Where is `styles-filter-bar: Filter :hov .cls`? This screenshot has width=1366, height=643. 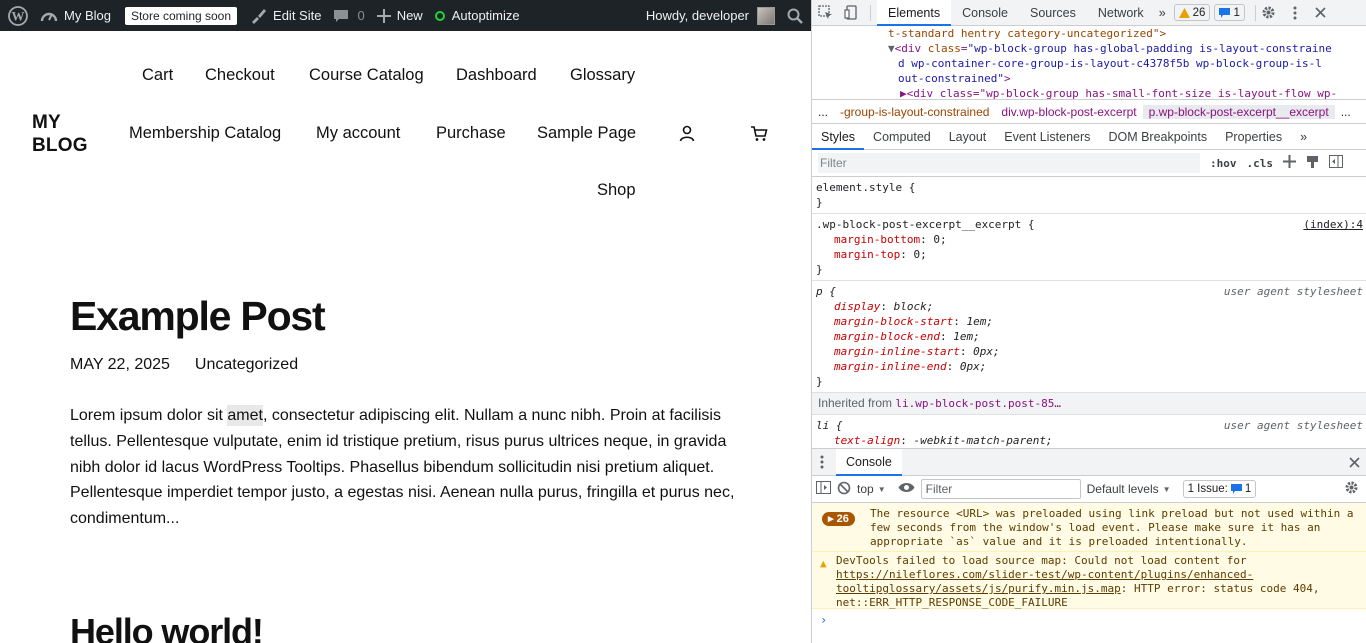
styles-filter-bar: Filter :hov .cls is located at coordinates (1089, 163).